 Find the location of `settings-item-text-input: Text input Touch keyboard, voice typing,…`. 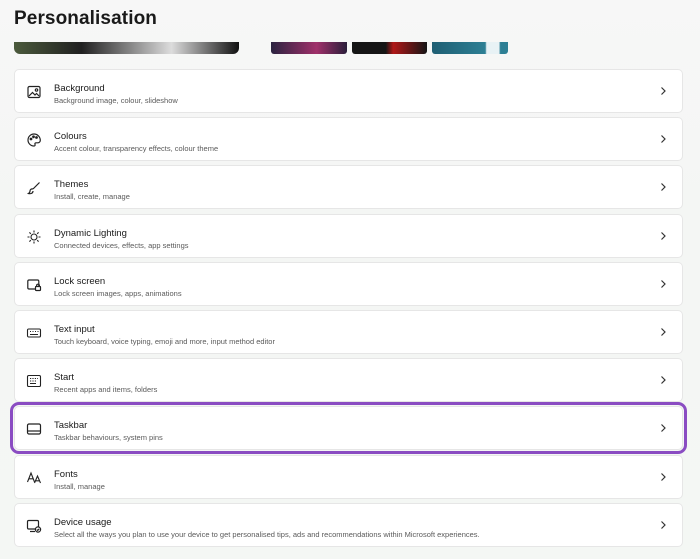

settings-item-text-input: Text input Touch keyboard, voice typing,… is located at coordinates (348, 331).